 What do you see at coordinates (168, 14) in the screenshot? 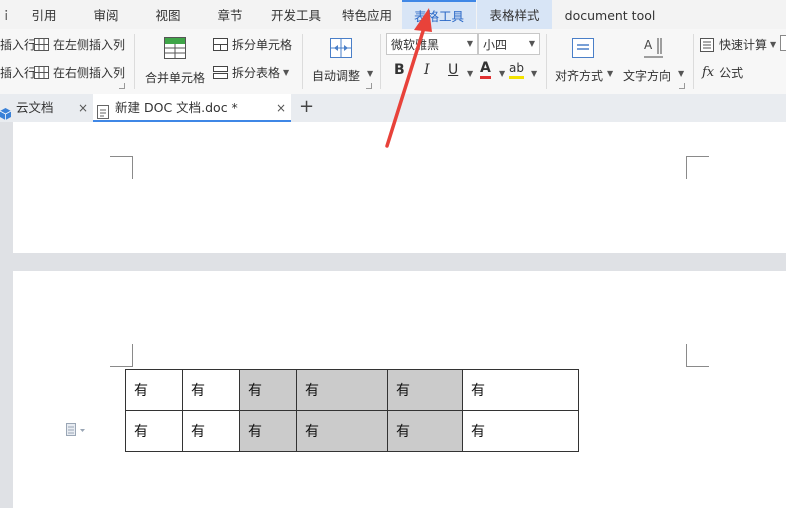
I see `tab-view: 视图` at bounding box center [168, 14].